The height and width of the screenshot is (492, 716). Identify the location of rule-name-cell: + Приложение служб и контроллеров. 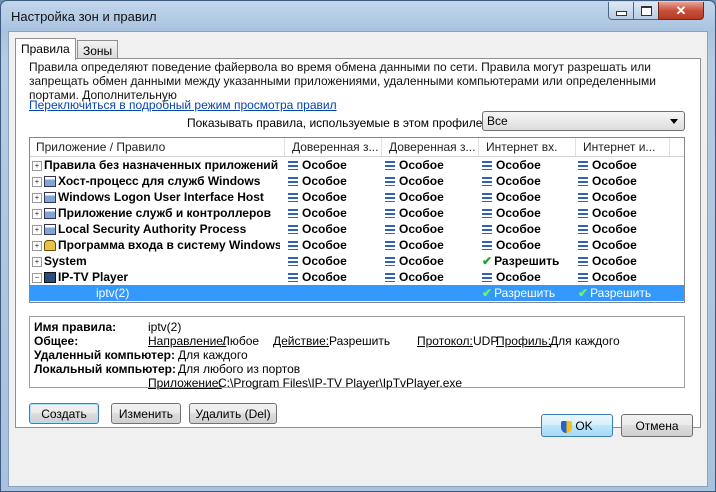
(156, 213).